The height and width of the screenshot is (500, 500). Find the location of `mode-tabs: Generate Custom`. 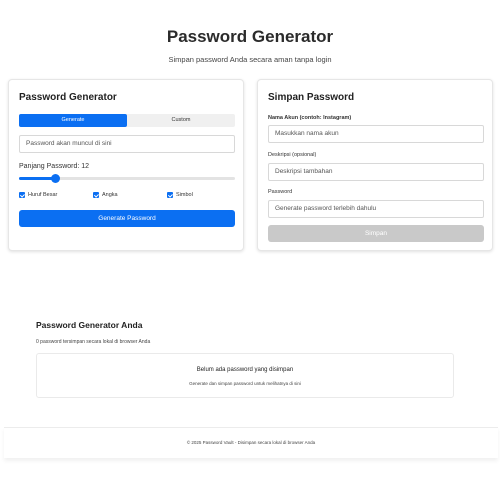

mode-tabs: Generate Custom is located at coordinates (127, 120).